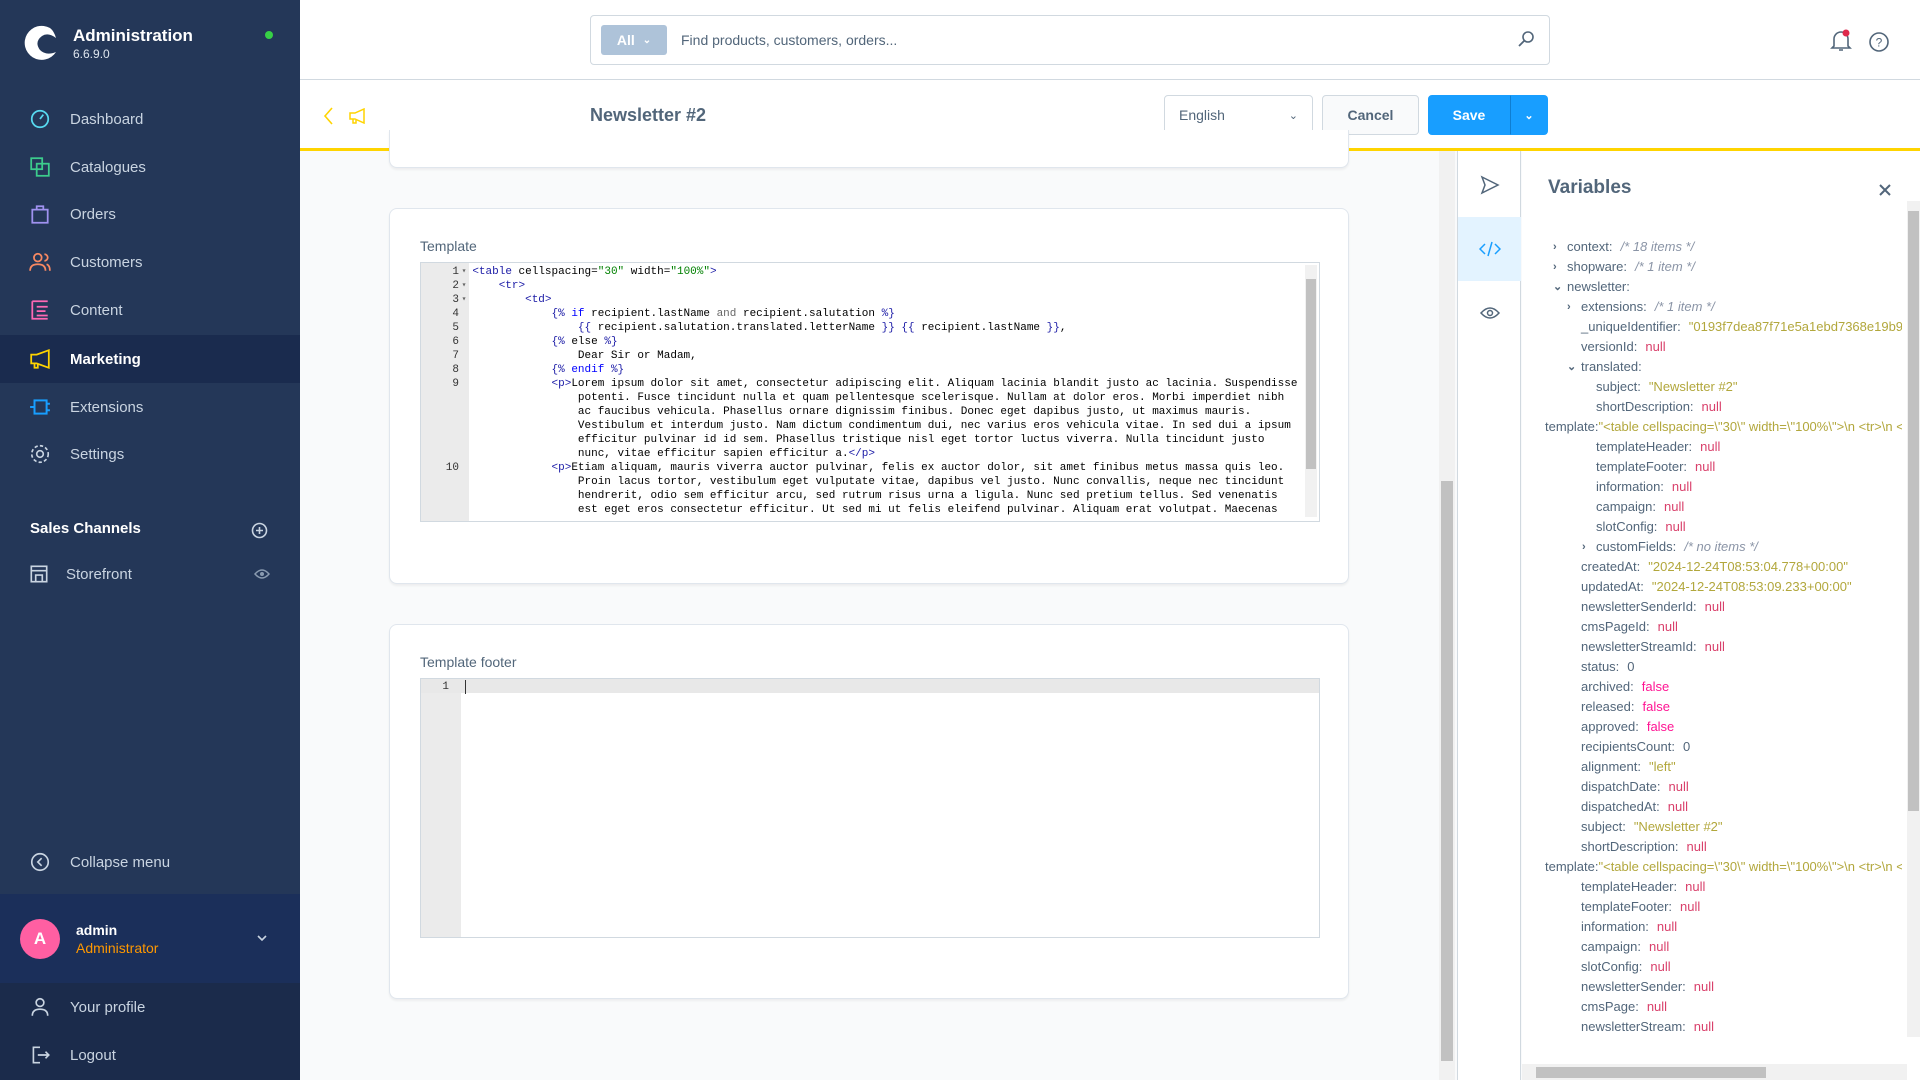 This screenshot has width=1920, height=1080. What do you see at coordinates (150, 119) in the screenshot?
I see `sidebar-item-dashboard: Dashboard` at bounding box center [150, 119].